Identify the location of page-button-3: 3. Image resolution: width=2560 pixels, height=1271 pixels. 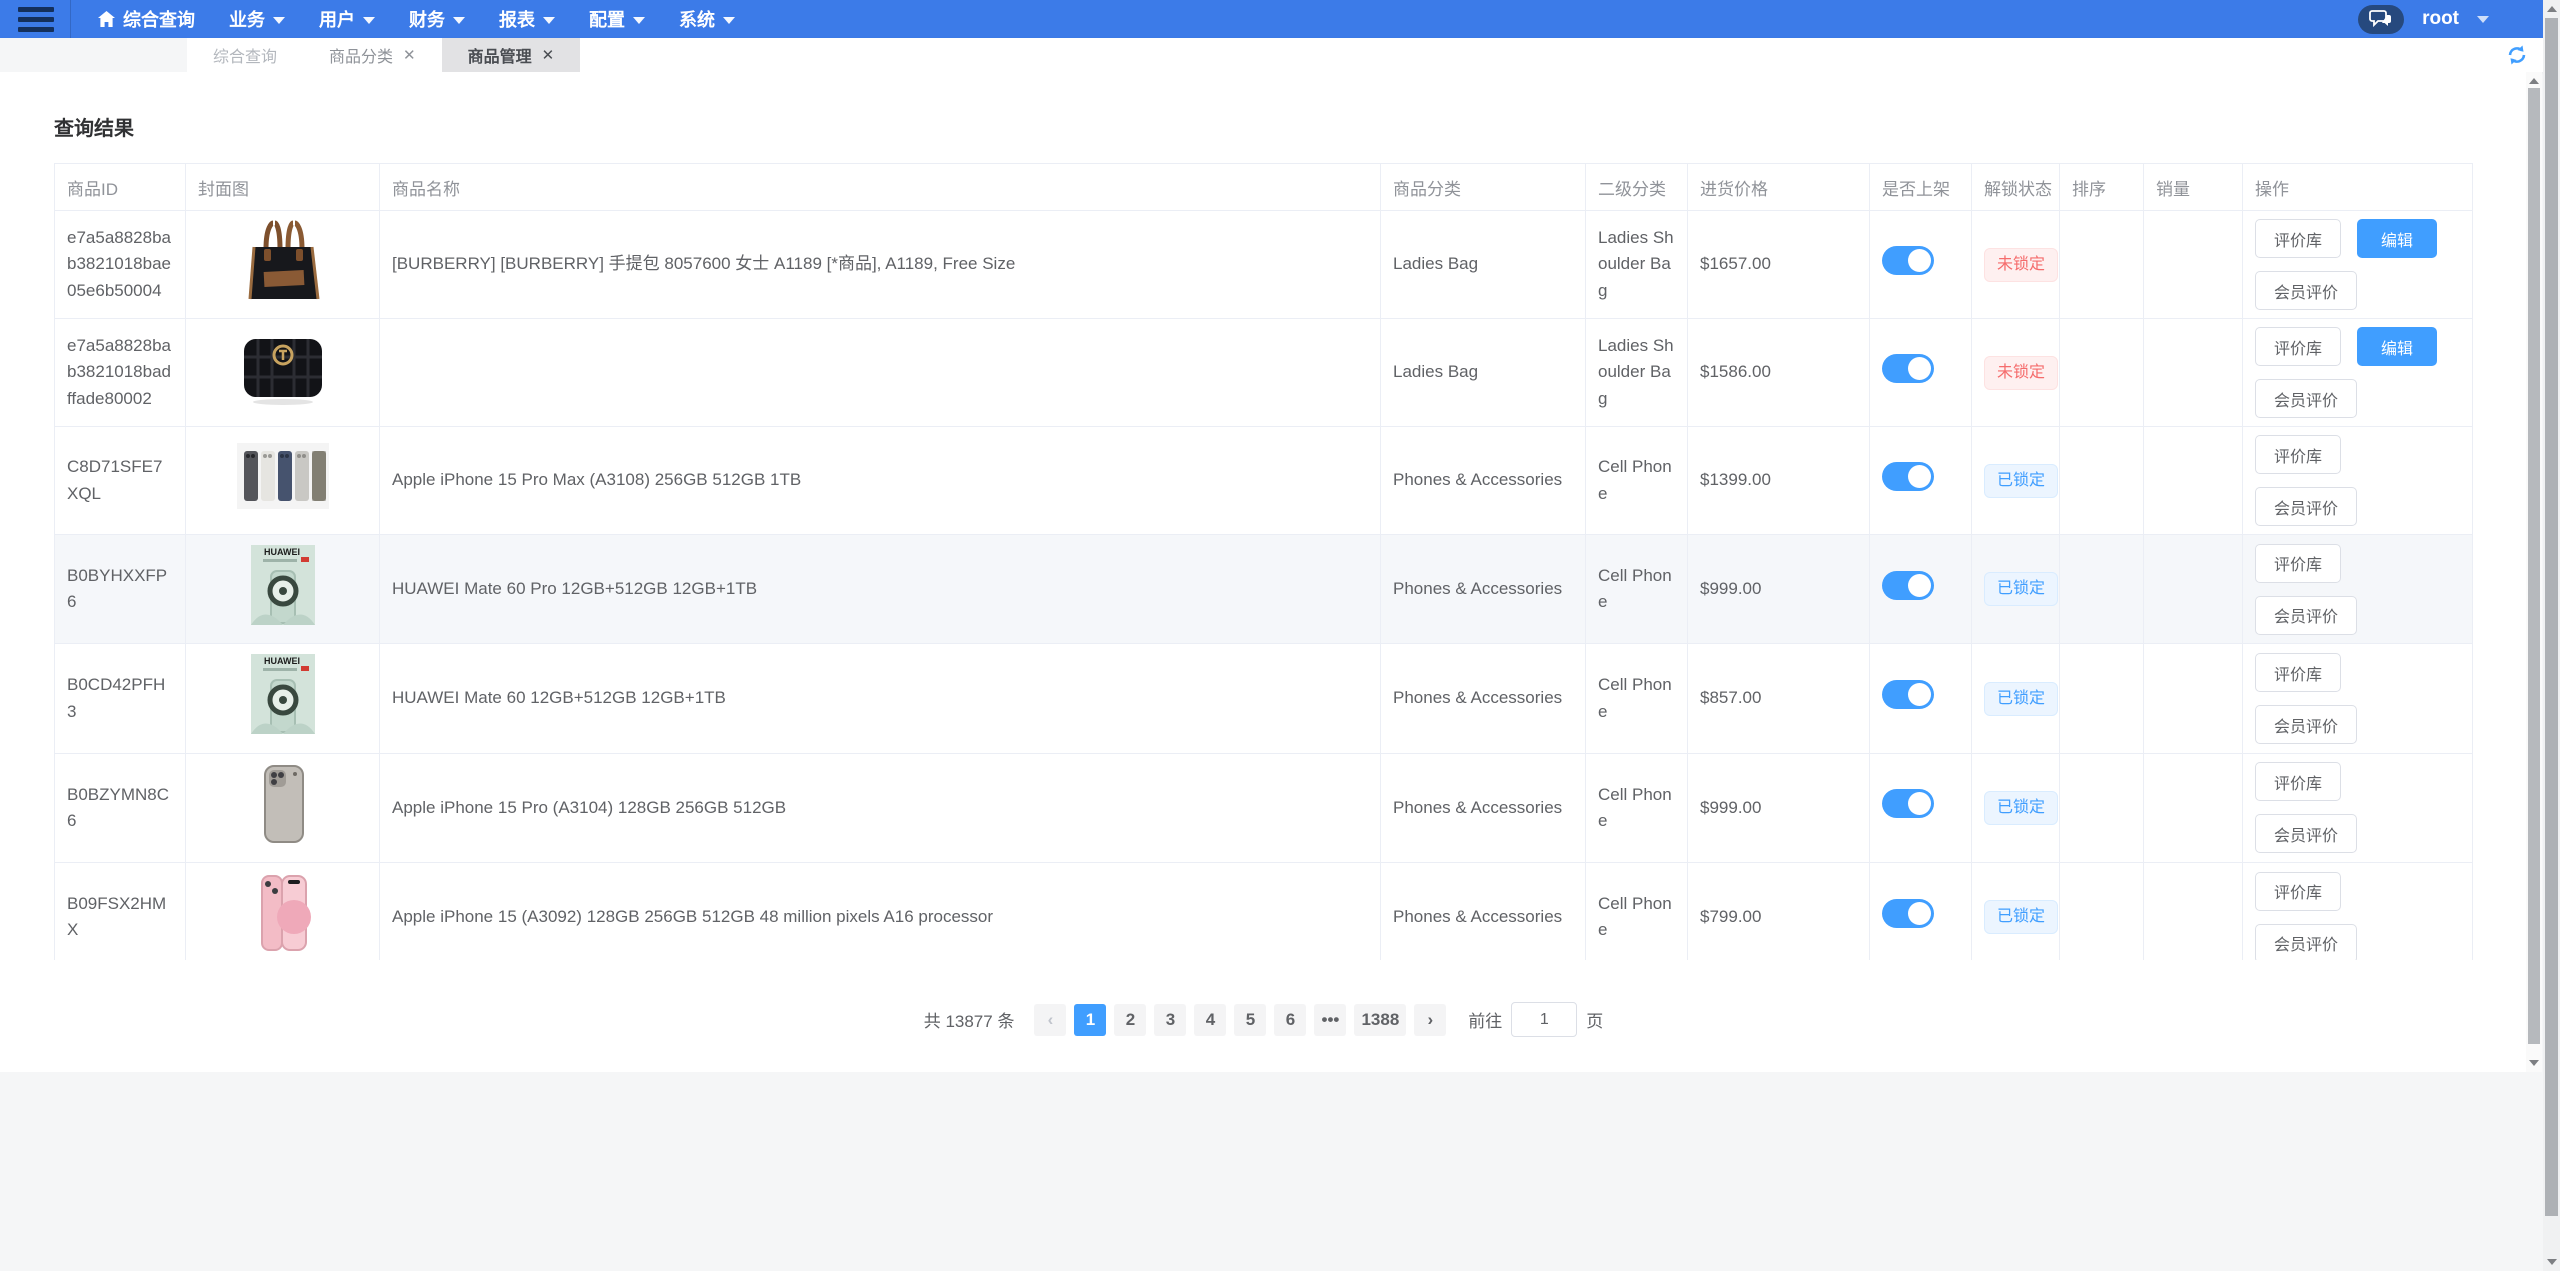
(1170, 1019).